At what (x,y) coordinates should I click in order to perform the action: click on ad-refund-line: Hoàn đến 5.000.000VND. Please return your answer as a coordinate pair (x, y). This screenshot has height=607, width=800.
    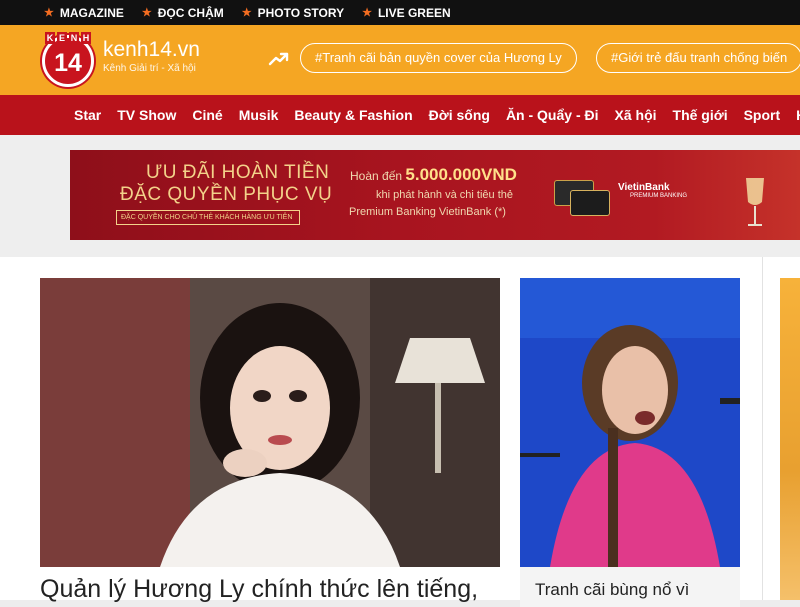
    Looking at the image, I should click on (433, 175).